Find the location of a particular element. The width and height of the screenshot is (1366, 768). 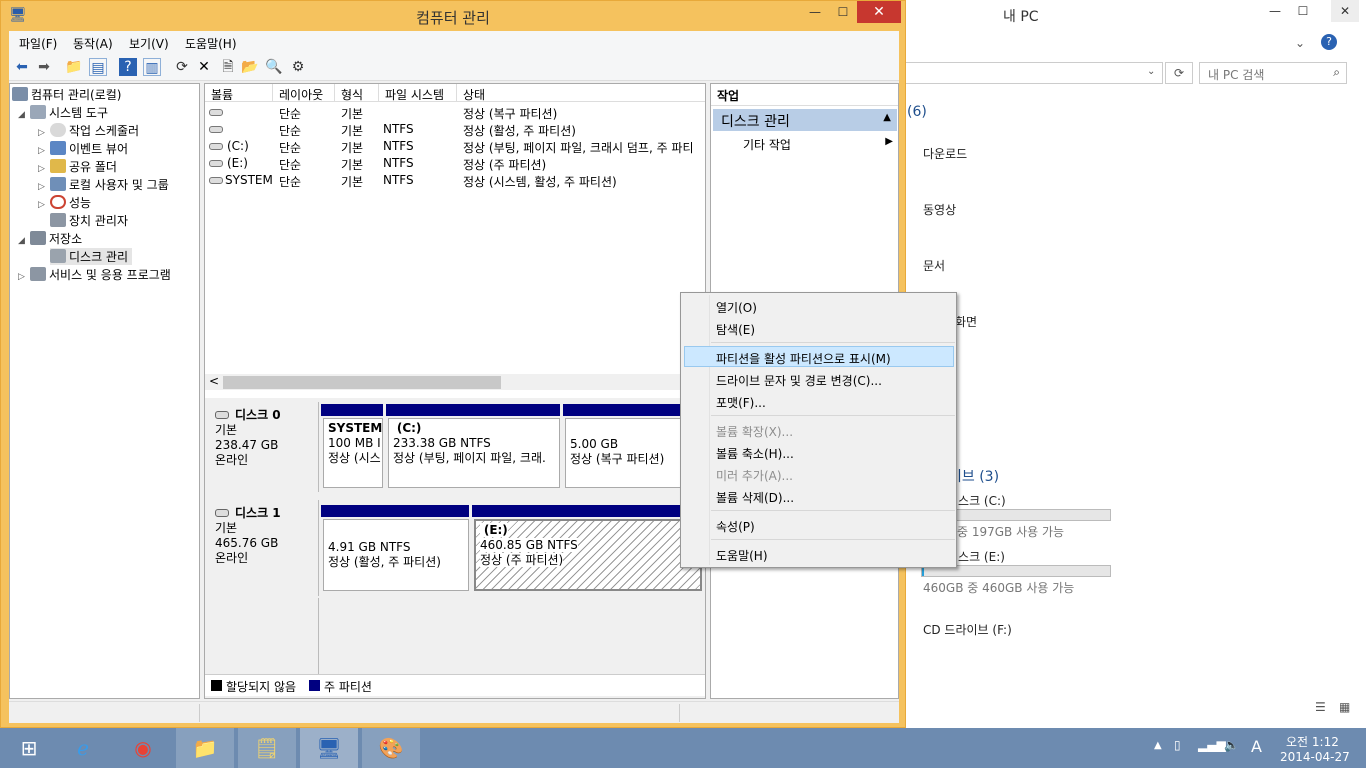

tree-item-local-users: ▷ 로컬 사용자 및 그룹 is located at coordinates (103, 184).